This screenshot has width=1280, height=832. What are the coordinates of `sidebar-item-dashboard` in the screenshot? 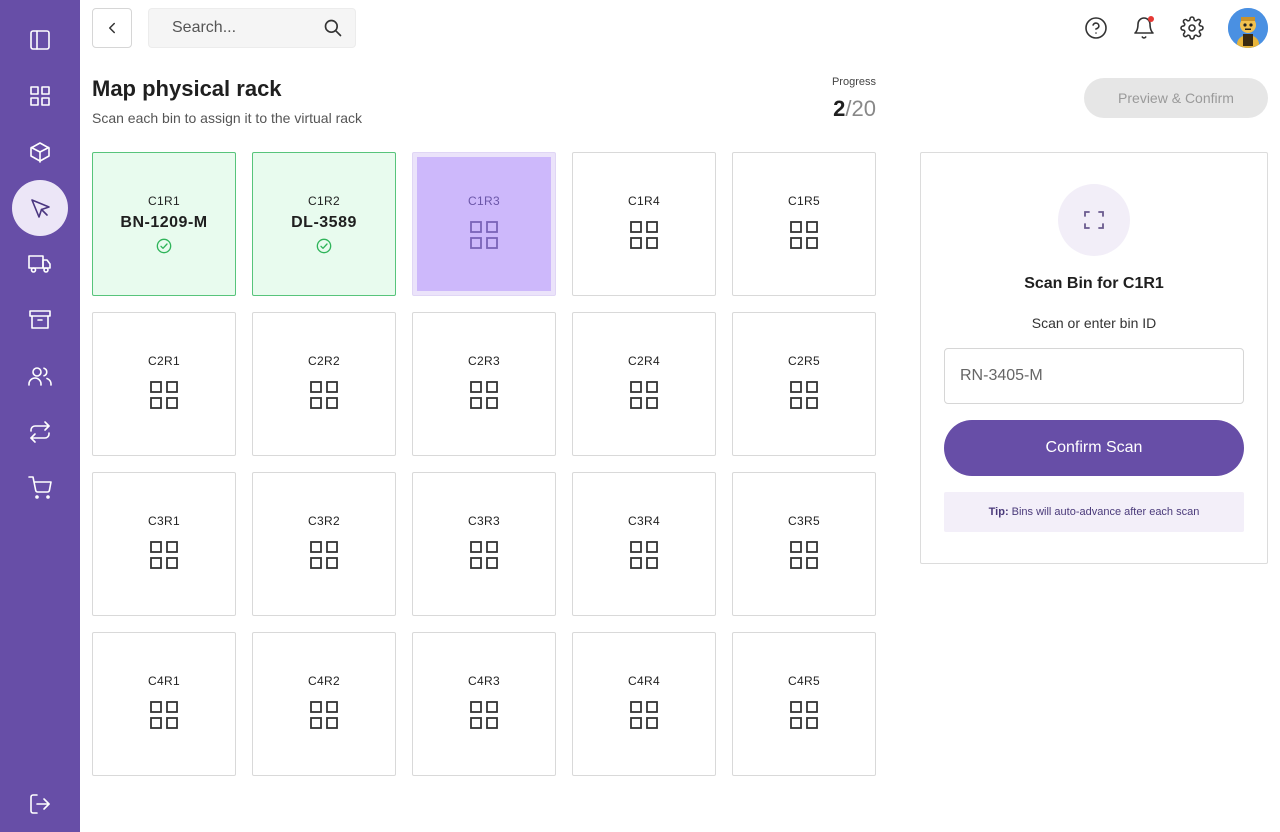 It's located at (40, 96).